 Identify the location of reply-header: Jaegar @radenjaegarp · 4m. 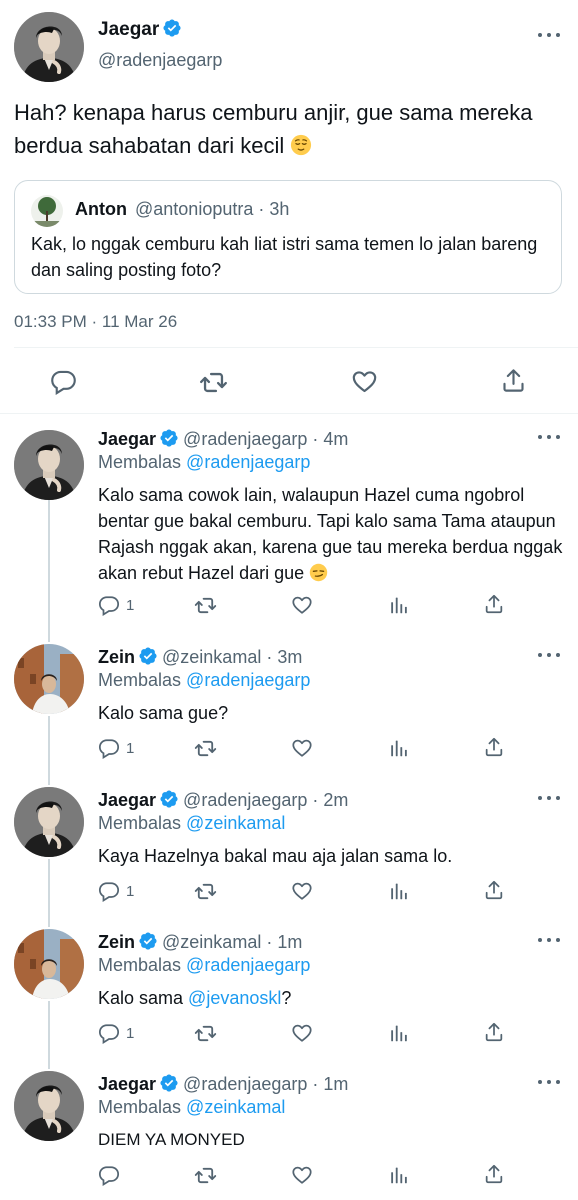
(223, 439).